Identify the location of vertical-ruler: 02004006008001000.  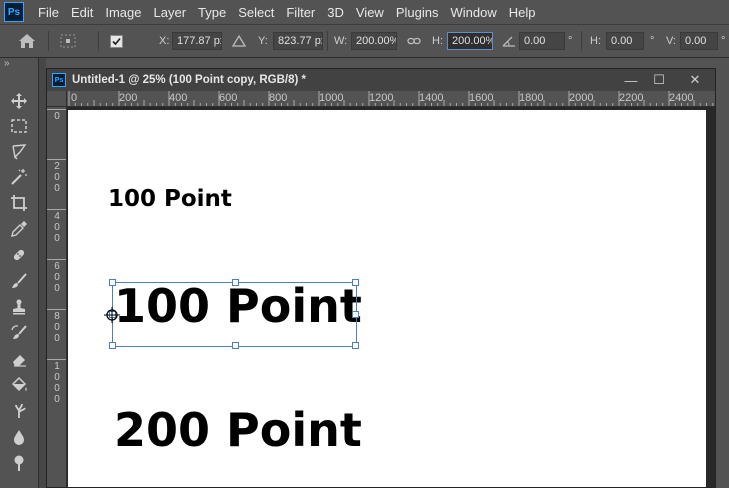
(57, 297).